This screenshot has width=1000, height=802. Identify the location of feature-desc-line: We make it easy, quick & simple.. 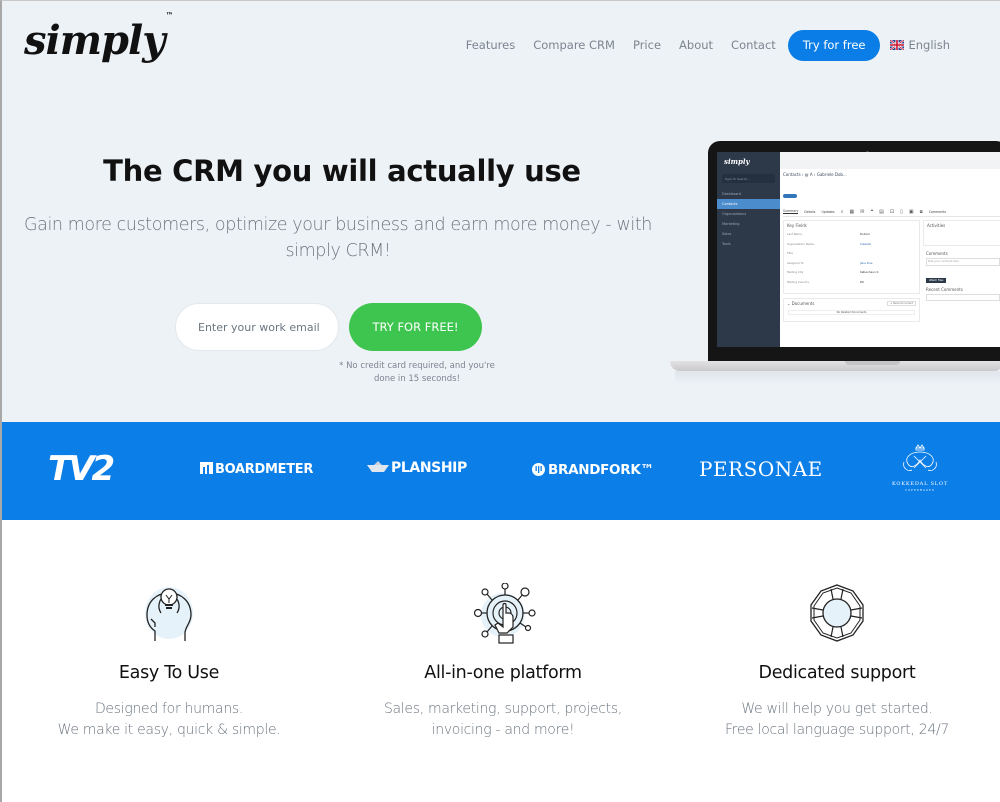
(169, 730).